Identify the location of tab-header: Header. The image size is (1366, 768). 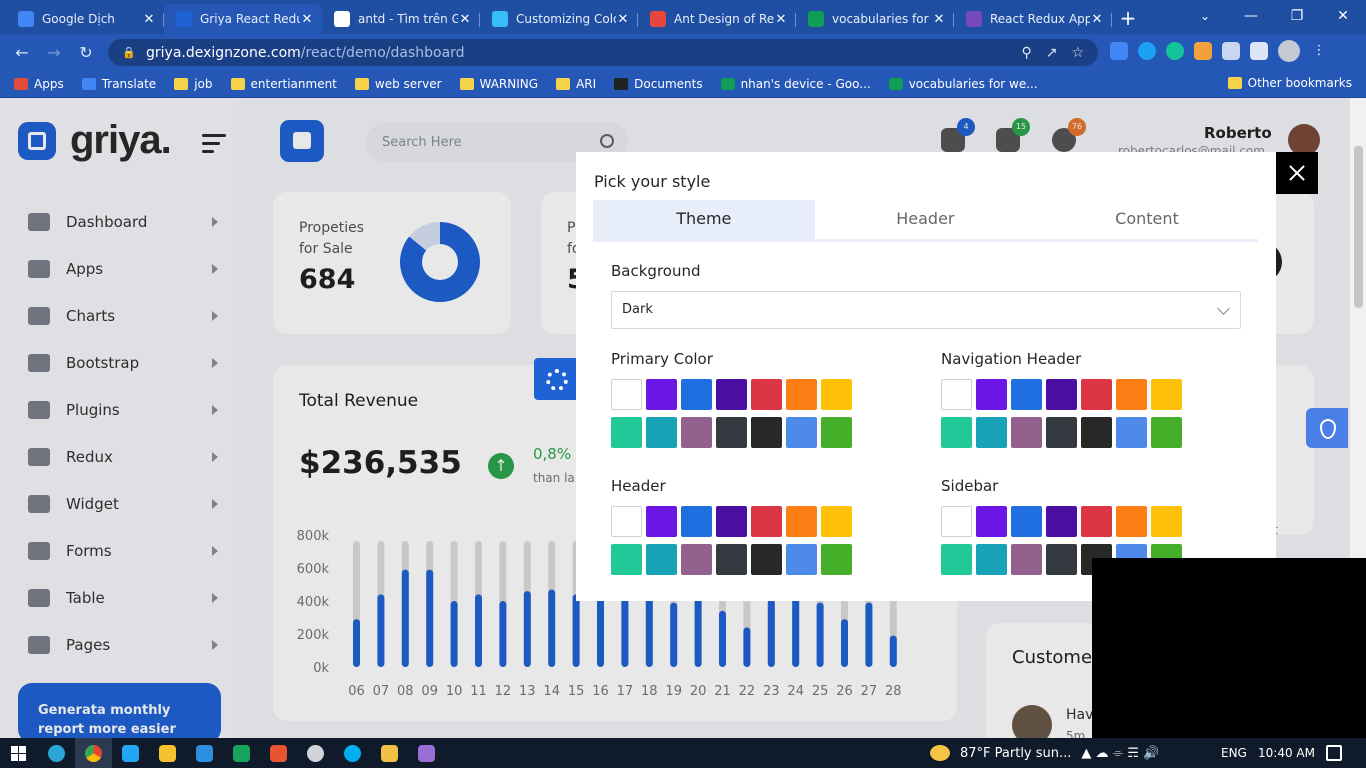
(926, 219).